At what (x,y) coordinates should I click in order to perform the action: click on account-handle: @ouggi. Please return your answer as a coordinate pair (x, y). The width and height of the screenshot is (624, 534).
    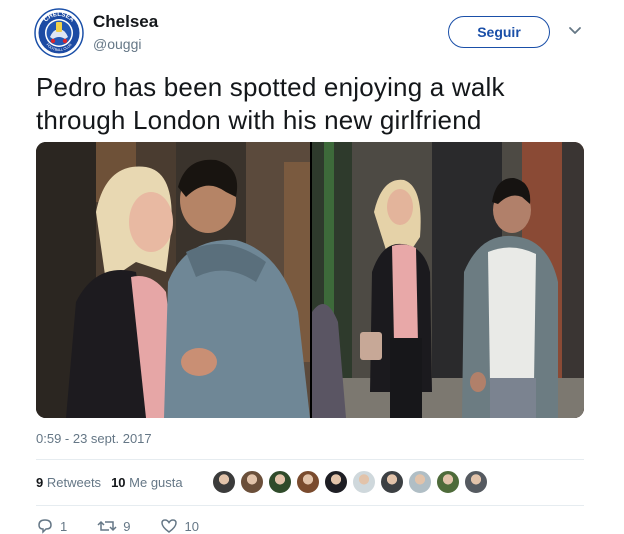
    Looking at the image, I should click on (117, 44).